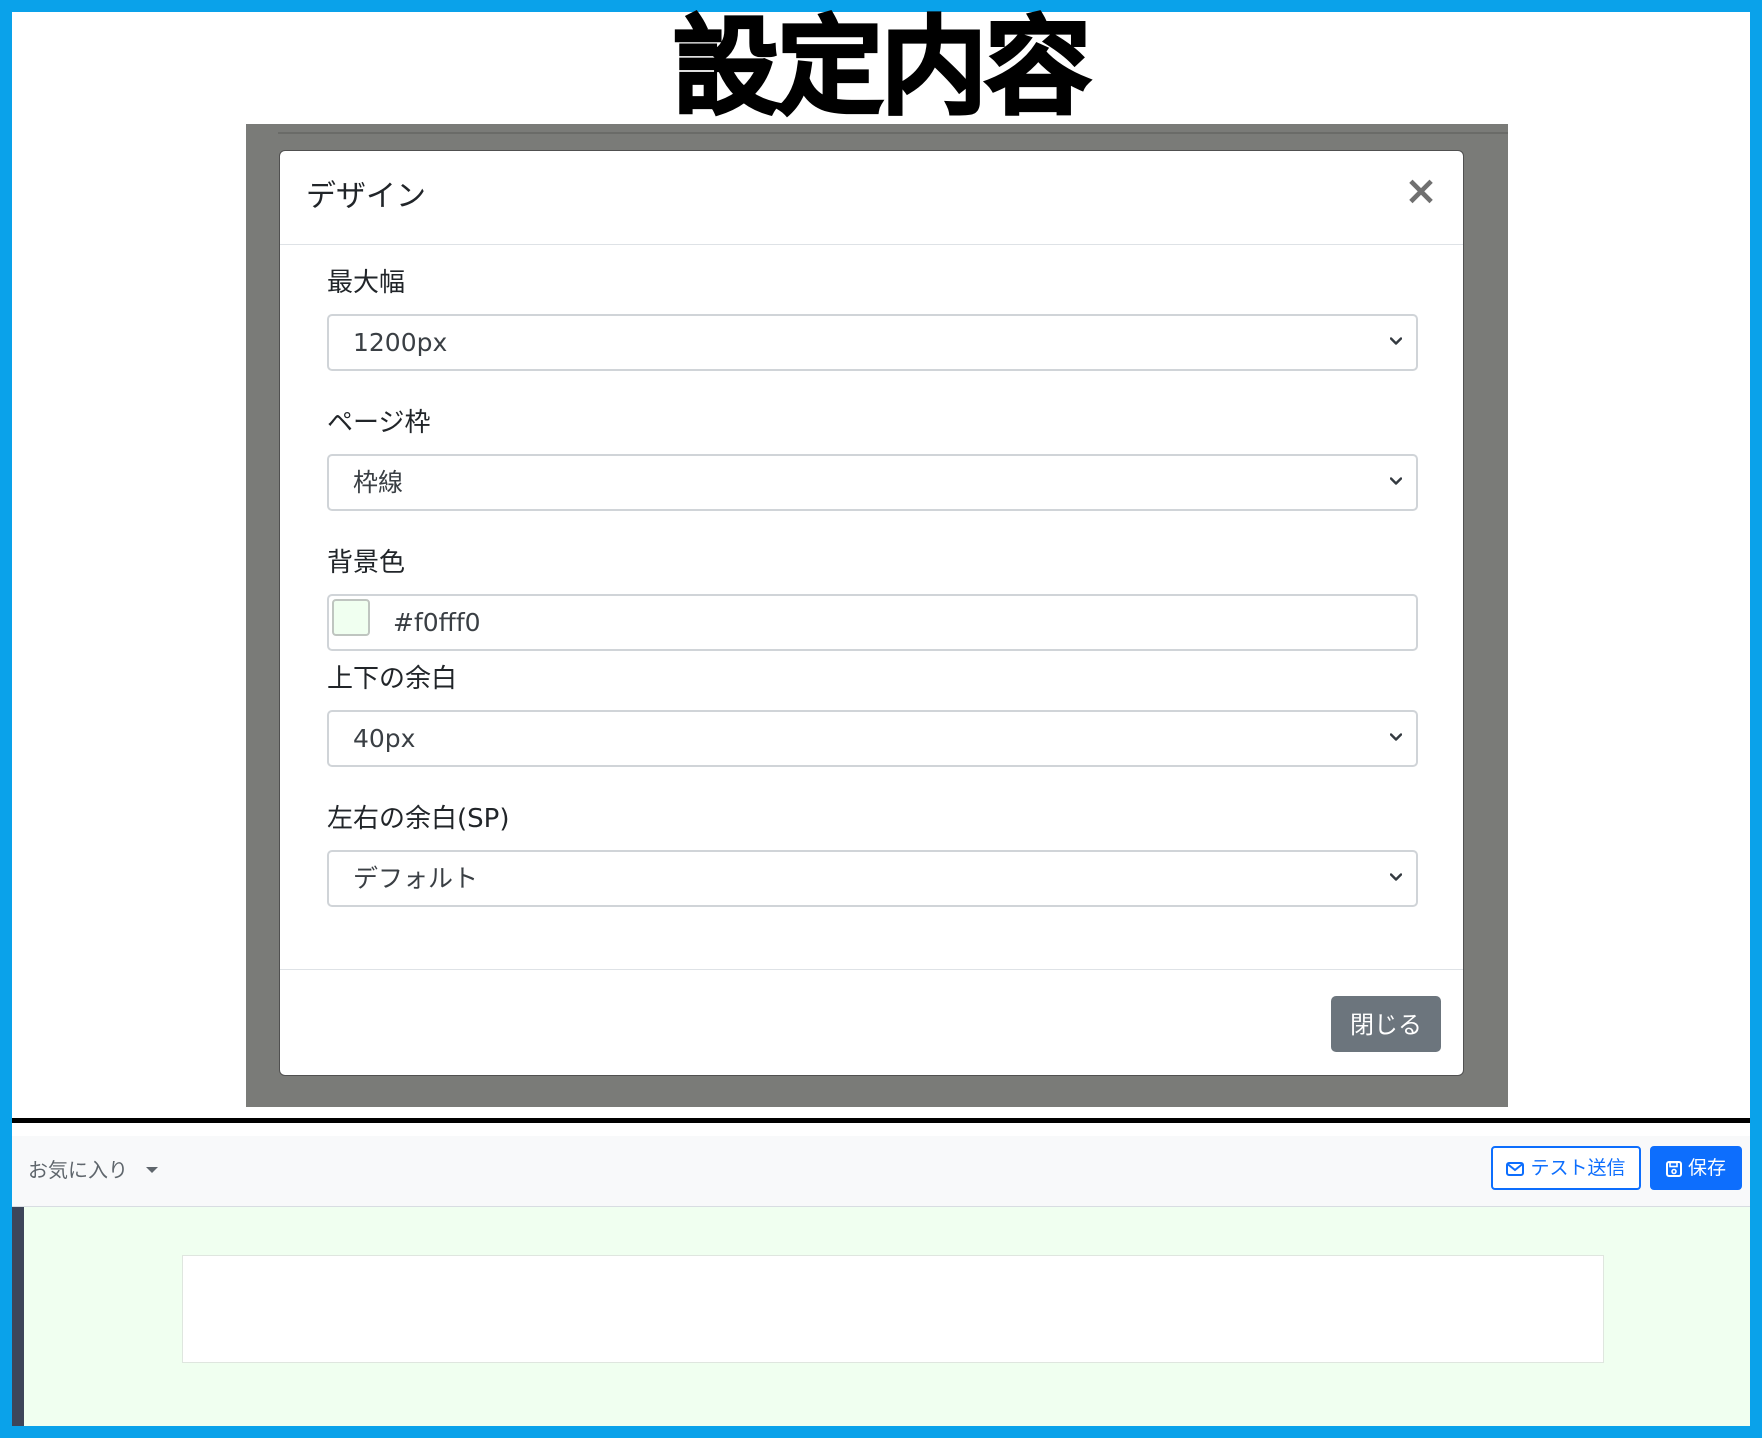 The height and width of the screenshot is (1438, 1762). I want to click on section-divider, so click(881, 1120).